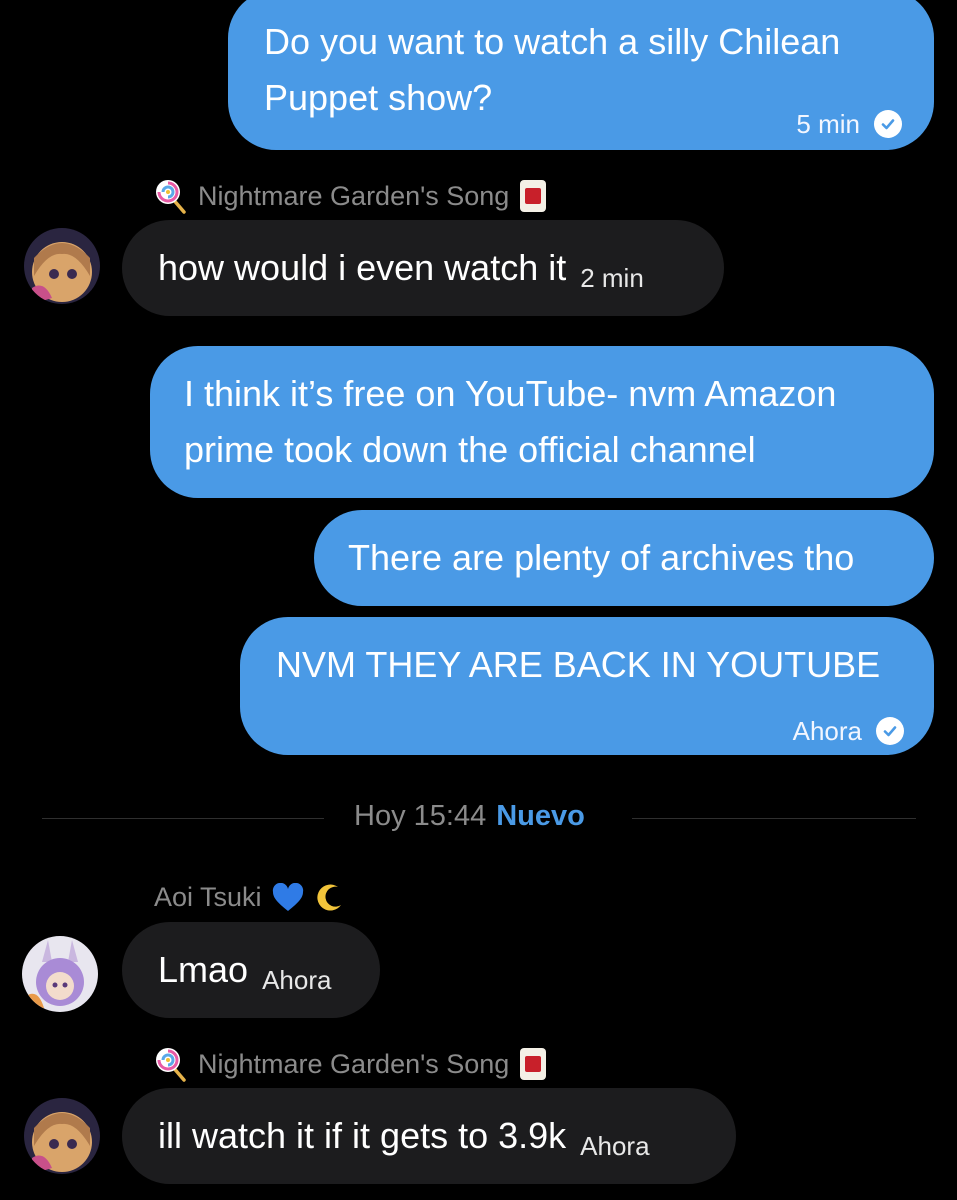  Describe the element at coordinates (362, 267) in the screenshot. I see `message-text: how would i even watch it` at that location.